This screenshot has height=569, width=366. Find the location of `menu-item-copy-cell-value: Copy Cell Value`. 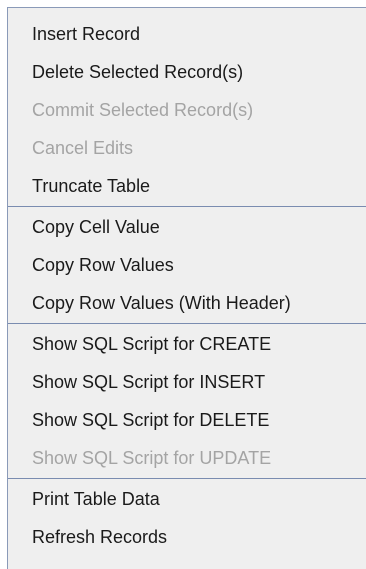

menu-item-copy-cell-value: Copy Cell Value is located at coordinates (187, 227).